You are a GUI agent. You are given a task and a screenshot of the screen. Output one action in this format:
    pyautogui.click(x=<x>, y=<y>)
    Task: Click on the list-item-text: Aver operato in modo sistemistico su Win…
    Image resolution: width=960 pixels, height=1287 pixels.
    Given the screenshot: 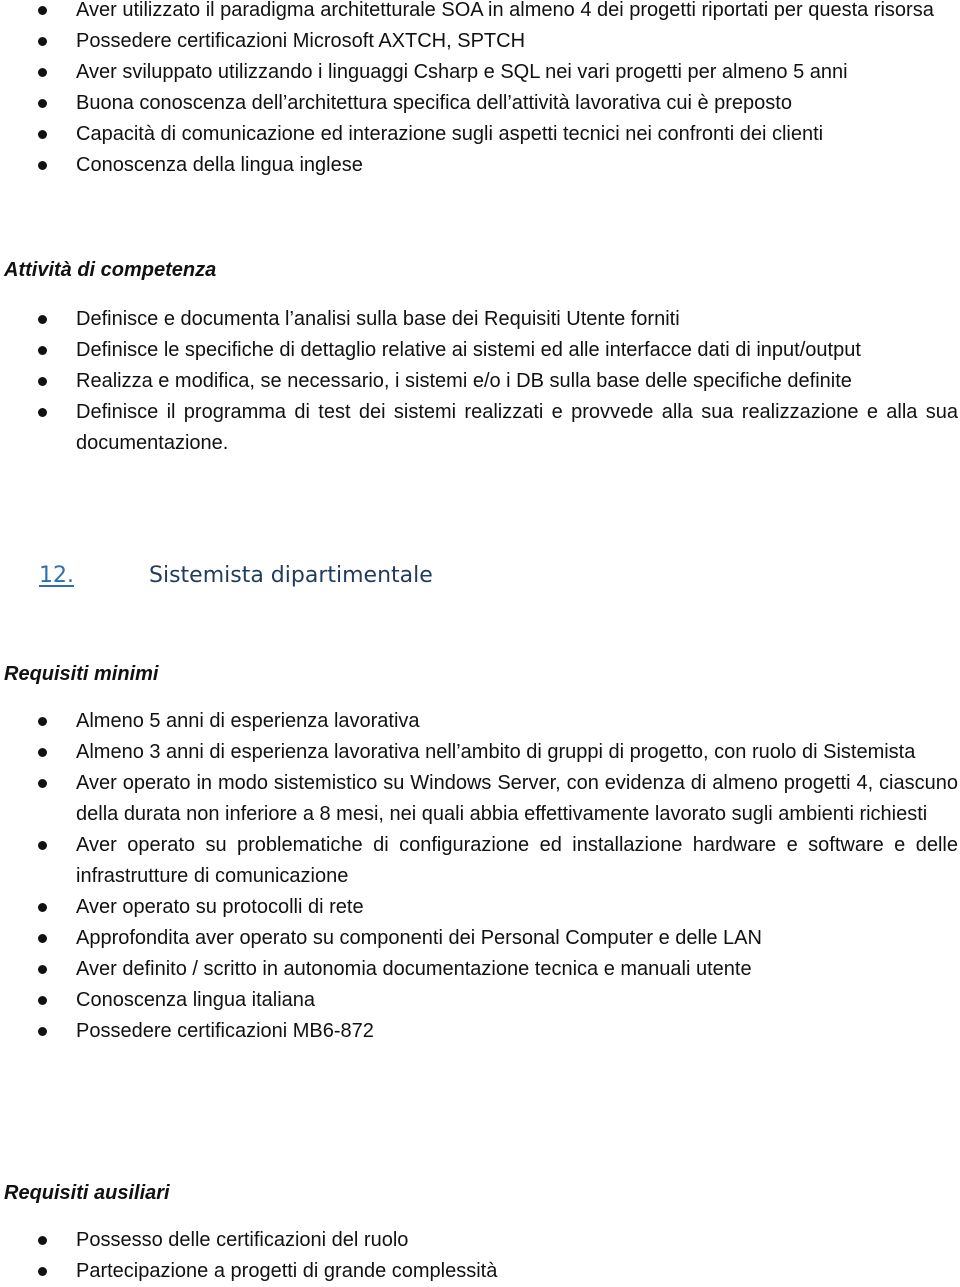 What is the action you would take?
    pyautogui.click(x=517, y=798)
    